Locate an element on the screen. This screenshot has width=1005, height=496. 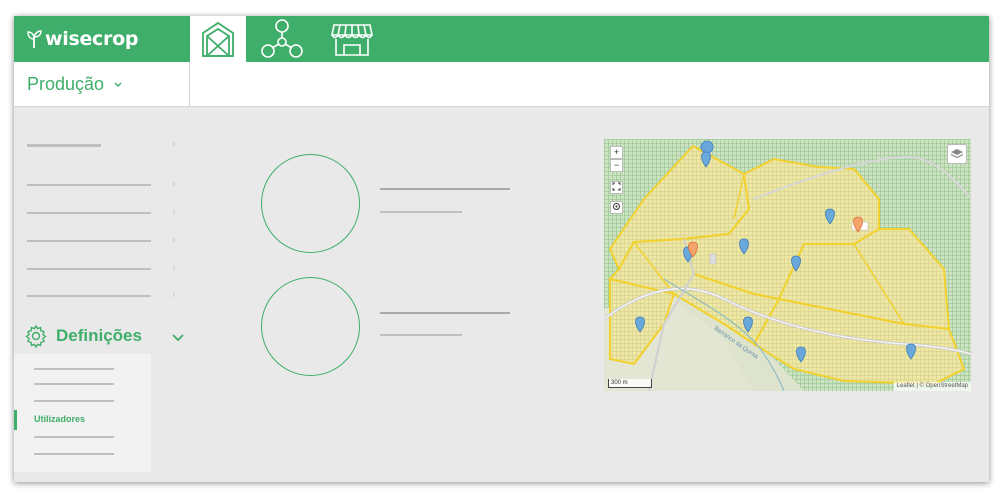
app-logo: wisecrop is located at coordinates (82, 39).